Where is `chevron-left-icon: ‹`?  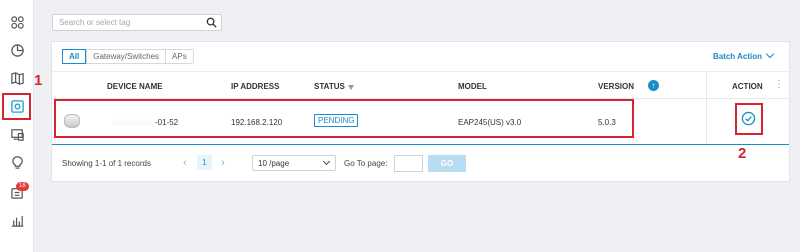
chevron-left-icon: ‹ is located at coordinates (185, 163).